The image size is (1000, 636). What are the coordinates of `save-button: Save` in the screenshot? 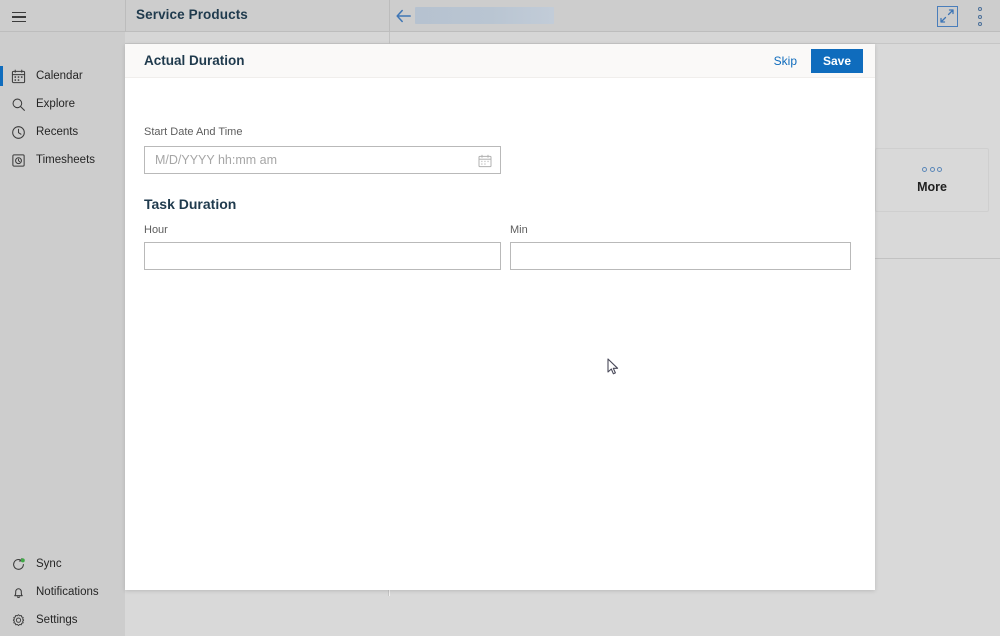 It's located at (837, 61).